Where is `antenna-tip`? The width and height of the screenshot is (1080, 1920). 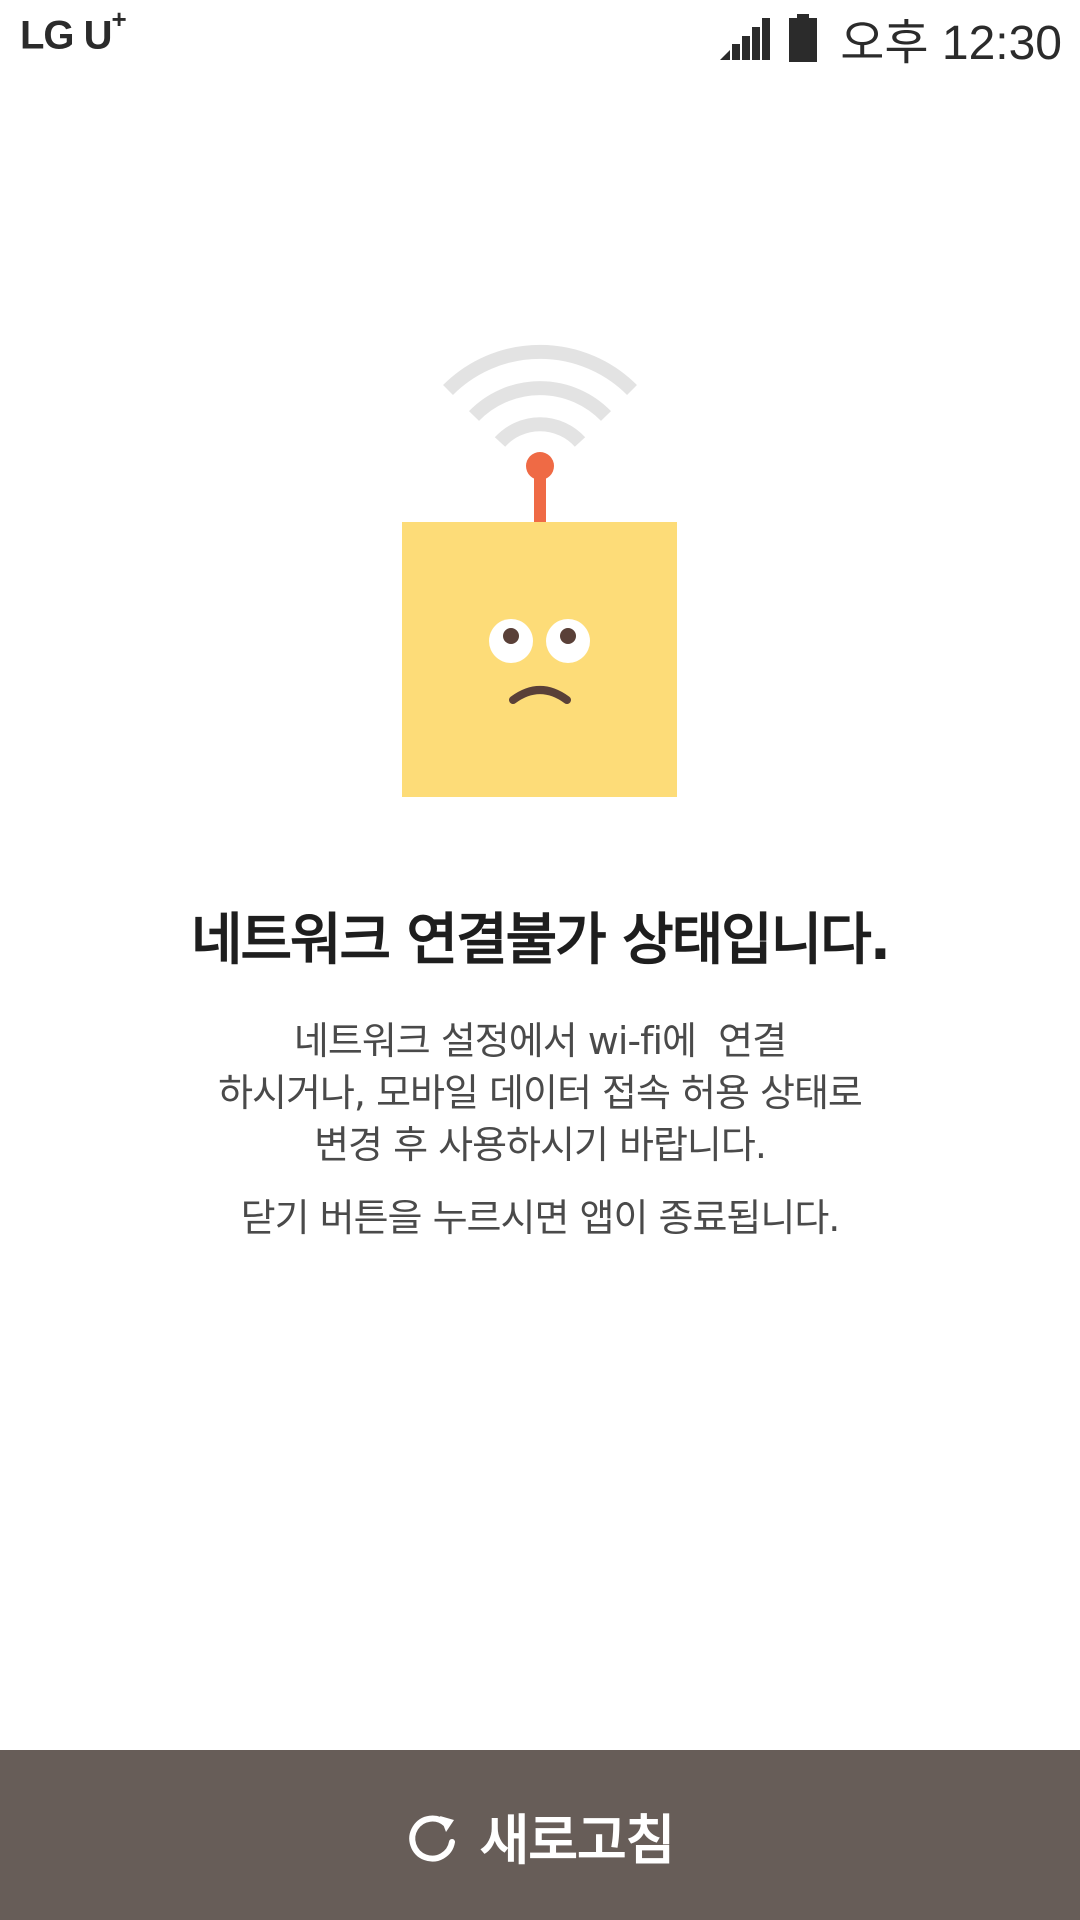
antenna-tip is located at coordinates (540, 466).